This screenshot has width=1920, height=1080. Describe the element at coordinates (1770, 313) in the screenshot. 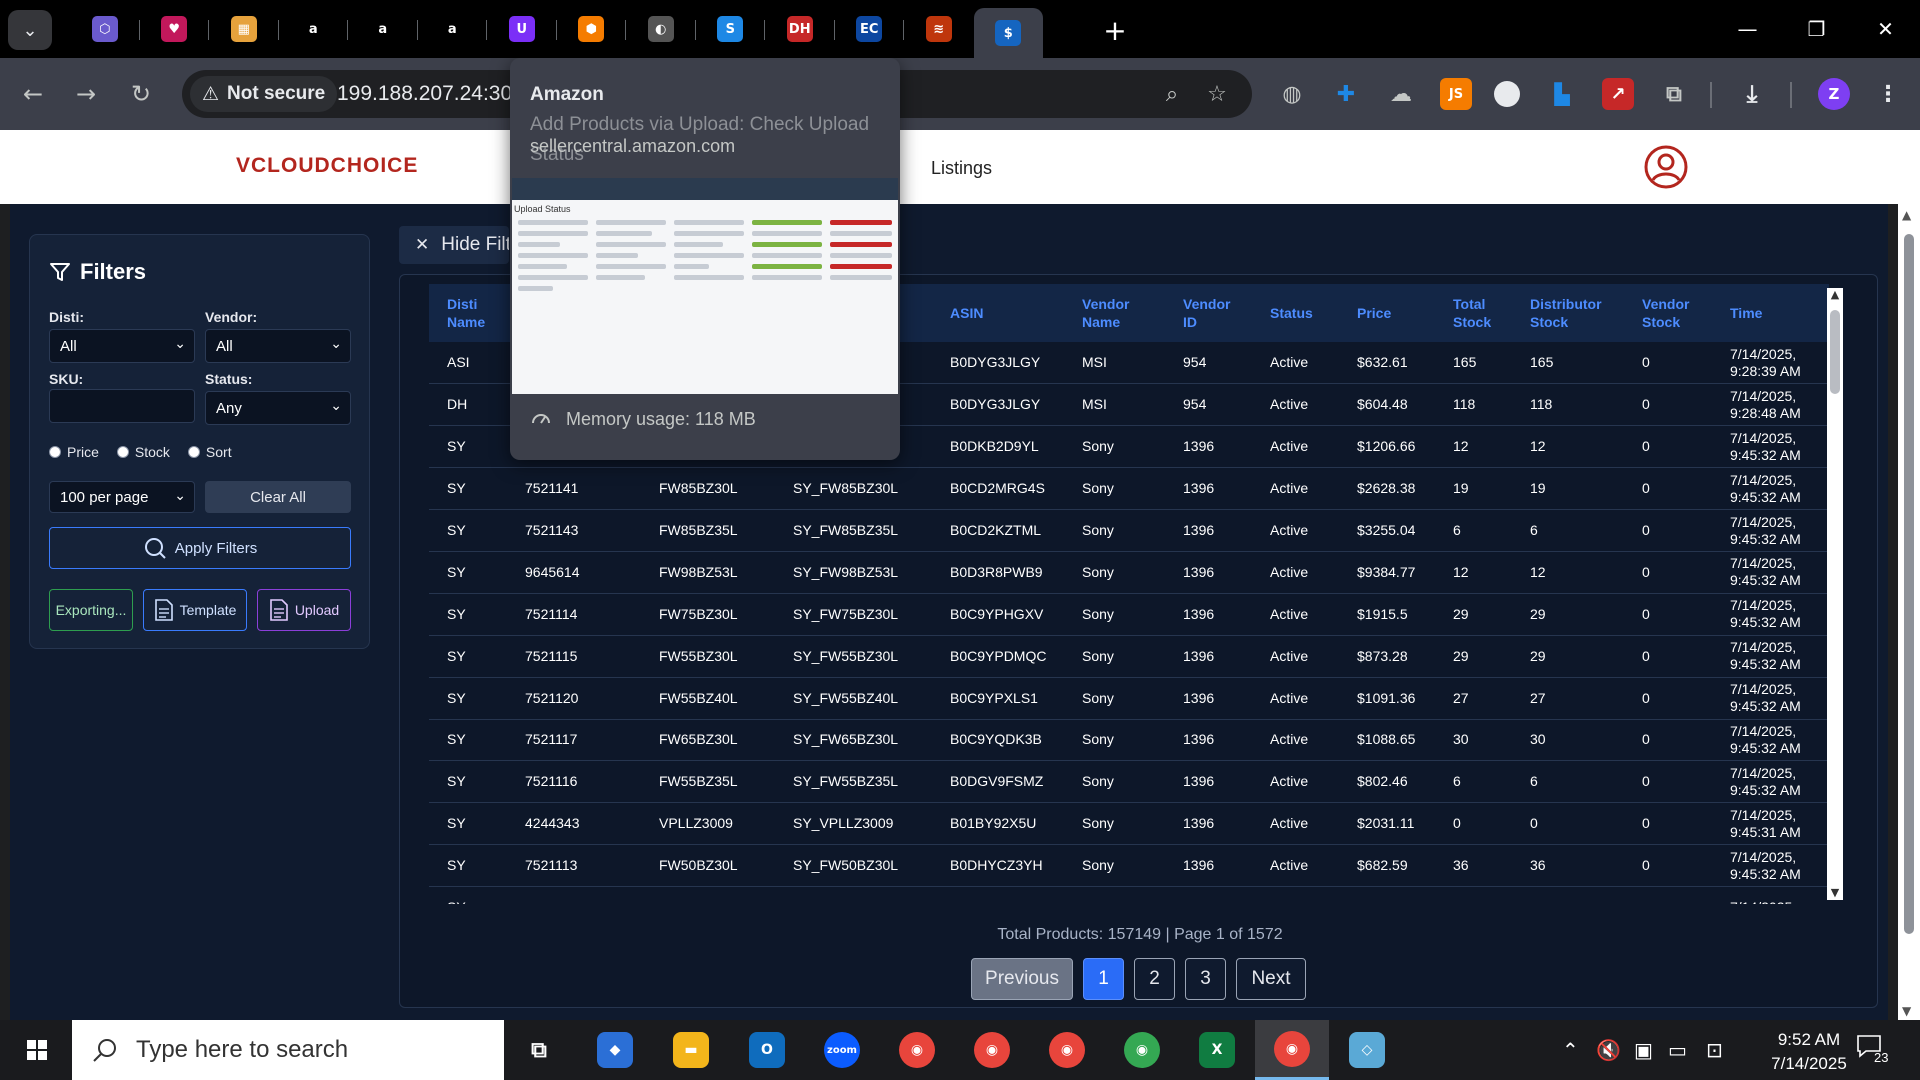

I see `column-header: Time` at that location.